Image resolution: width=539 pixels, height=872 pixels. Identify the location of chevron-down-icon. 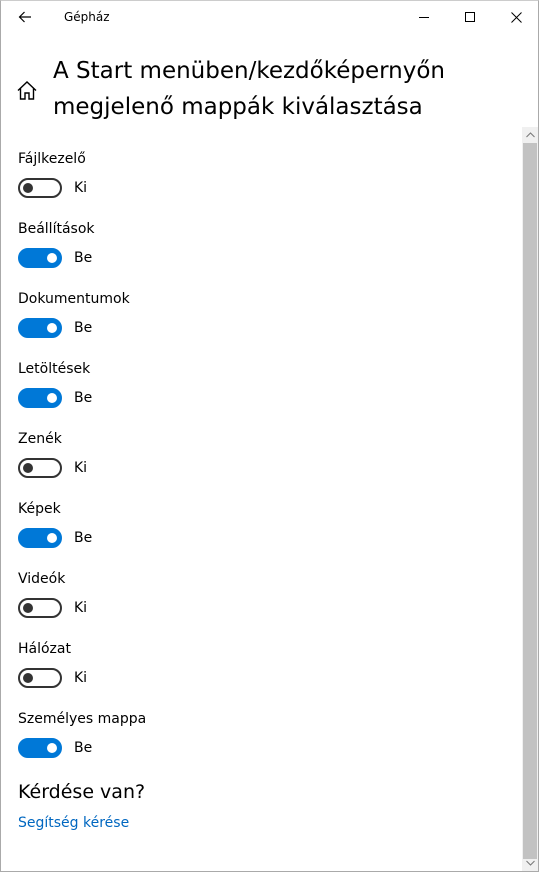
(530, 863).